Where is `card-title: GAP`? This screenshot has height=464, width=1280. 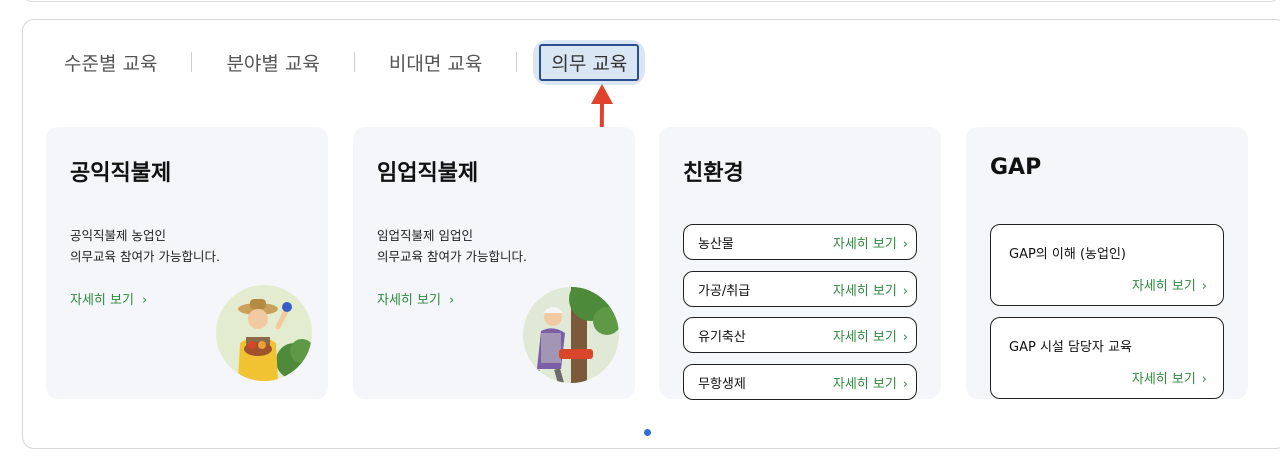
card-title: GAP is located at coordinates (1016, 167).